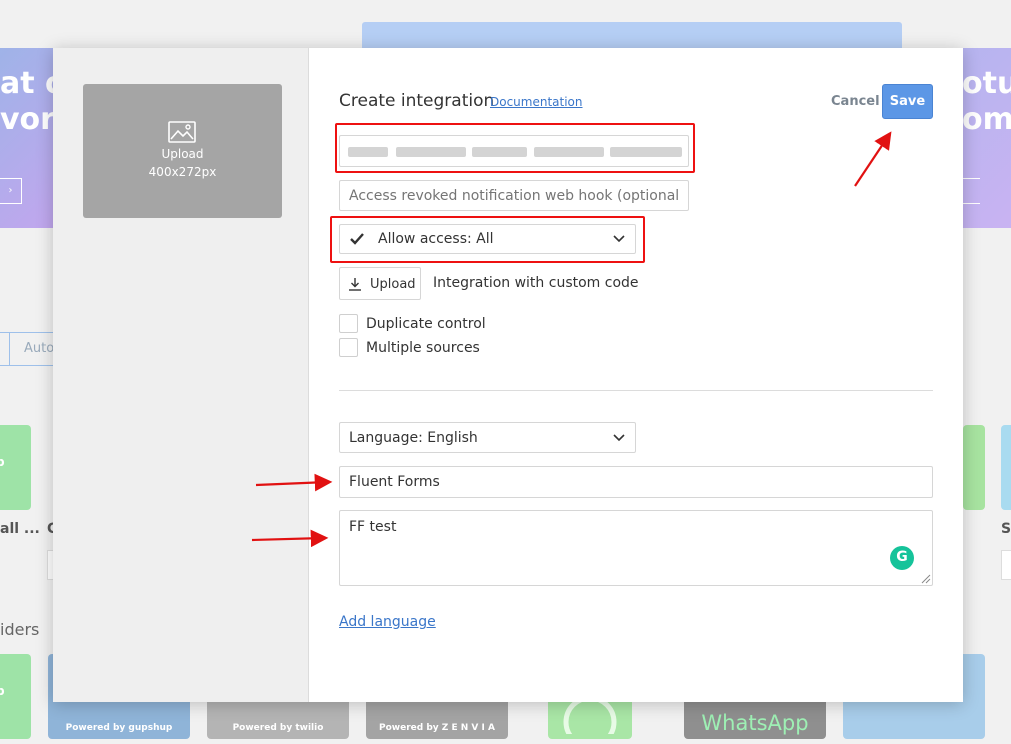 This screenshot has height=744, width=1011. What do you see at coordinates (348, 347) in the screenshot?
I see `multiple-sources-checkbox` at bounding box center [348, 347].